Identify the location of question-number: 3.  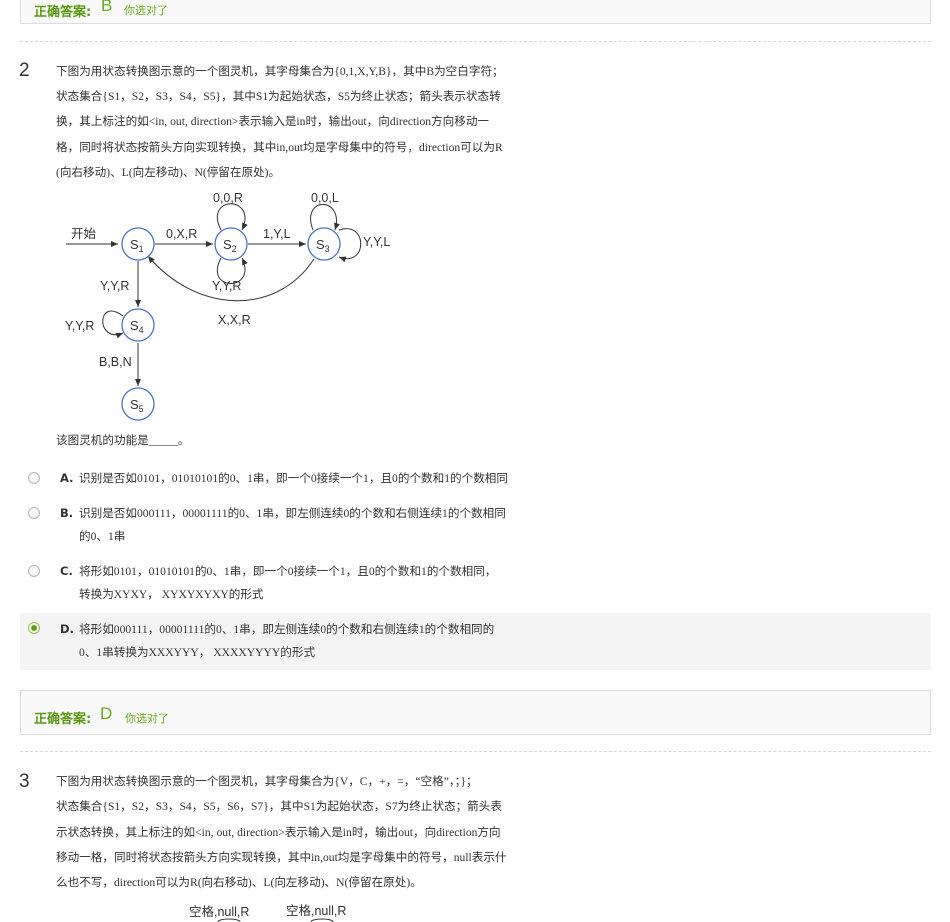
(24, 781).